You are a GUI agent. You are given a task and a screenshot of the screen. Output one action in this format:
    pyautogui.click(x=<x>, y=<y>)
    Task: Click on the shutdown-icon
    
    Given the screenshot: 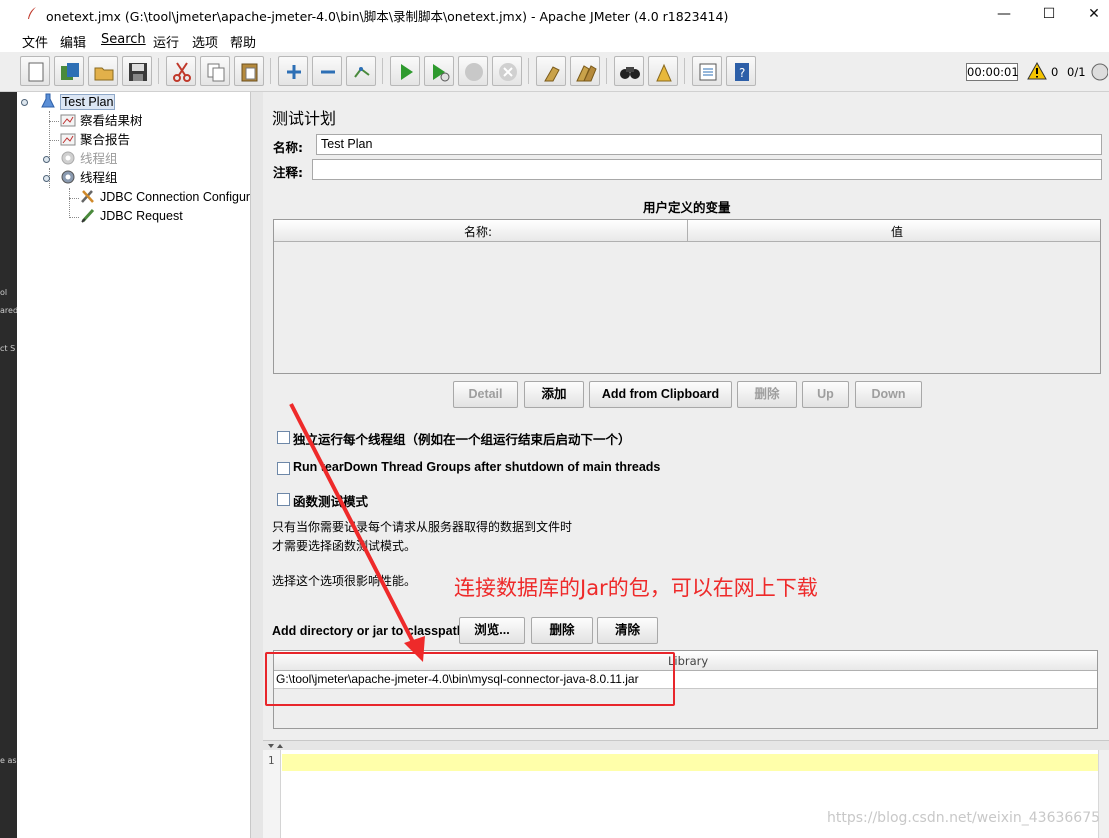 What is the action you would take?
    pyautogui.click(x=508, y=72)
    